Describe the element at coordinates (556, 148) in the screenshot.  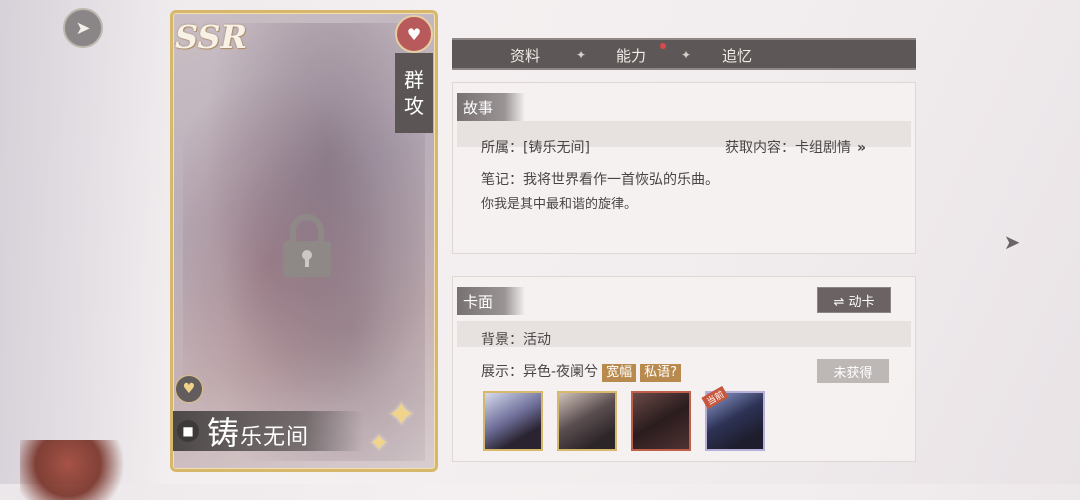
I see `belongs-value: [铸乐无间]` at that location.